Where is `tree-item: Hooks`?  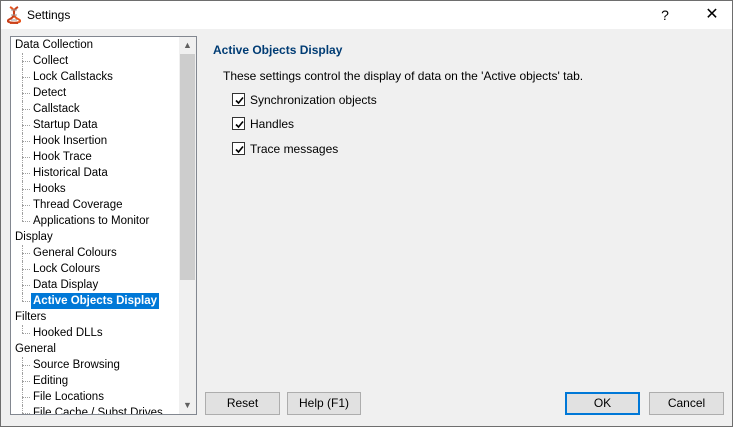
tree-item: Hooks is located at coordinates (95, 189).